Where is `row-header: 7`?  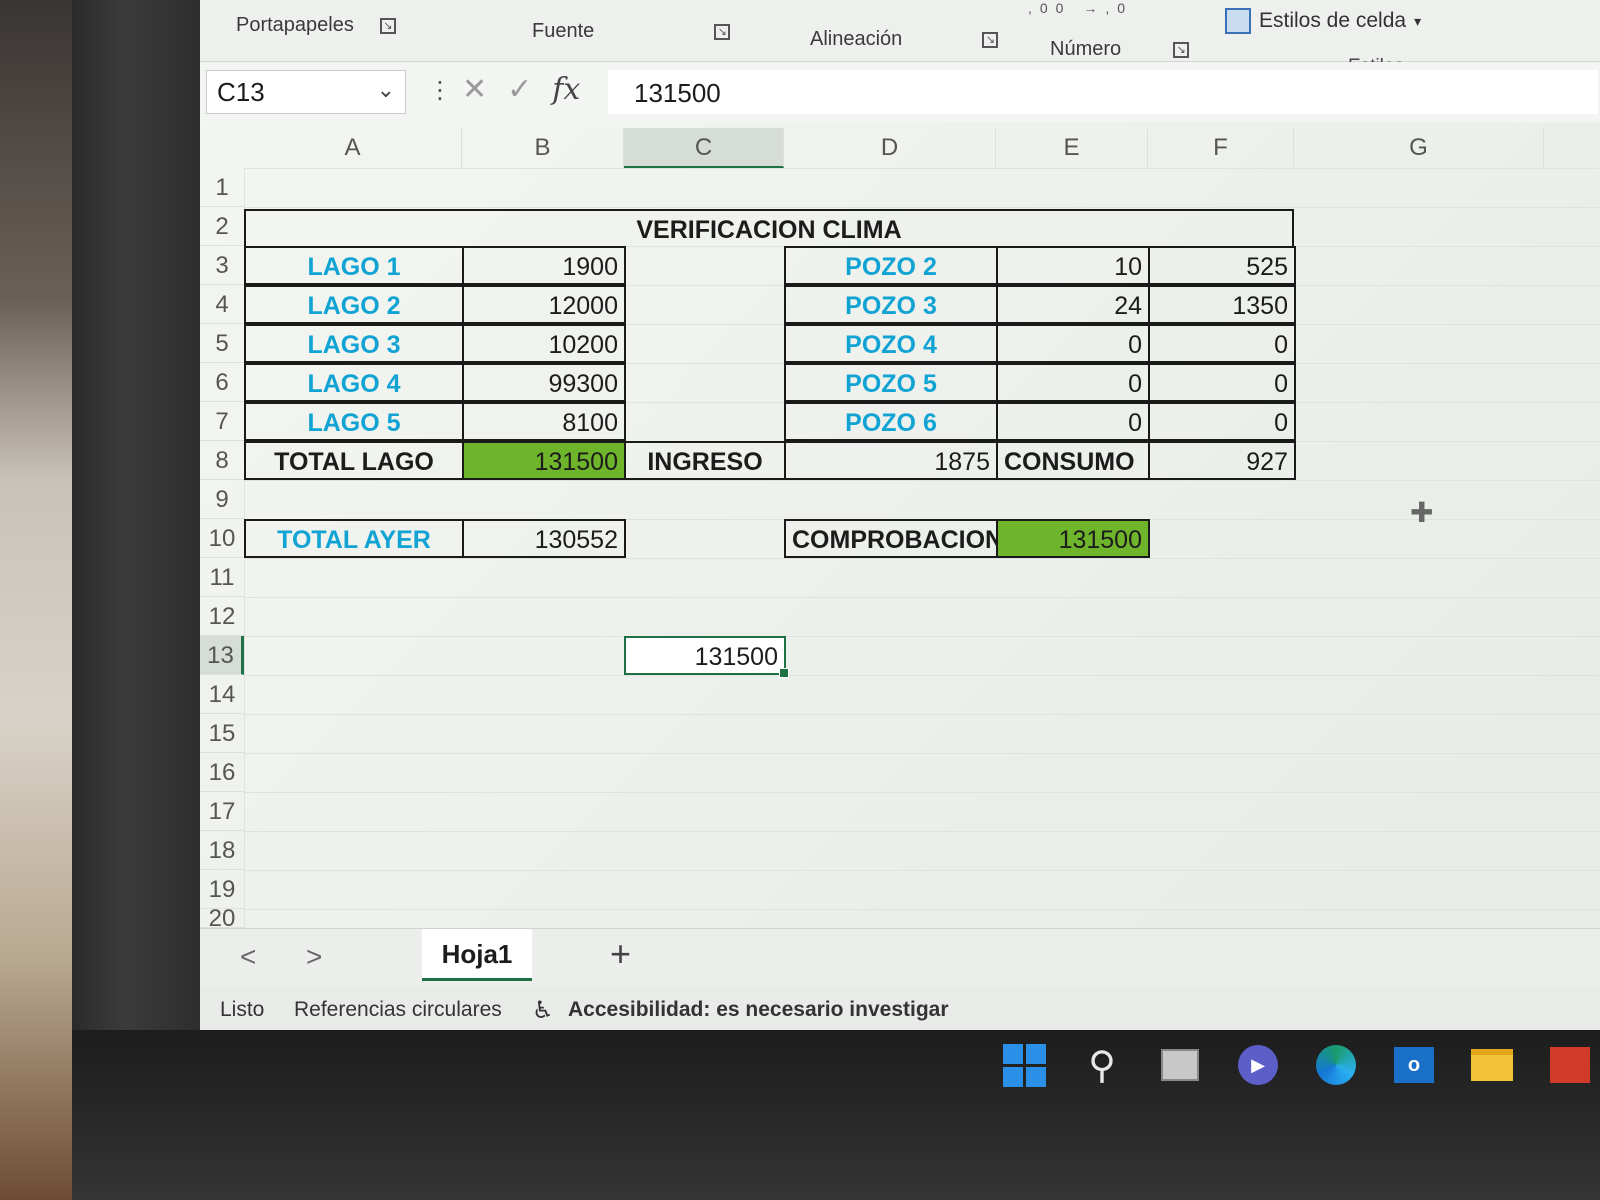 row-header: 7 is located at coordinates (222, 421).